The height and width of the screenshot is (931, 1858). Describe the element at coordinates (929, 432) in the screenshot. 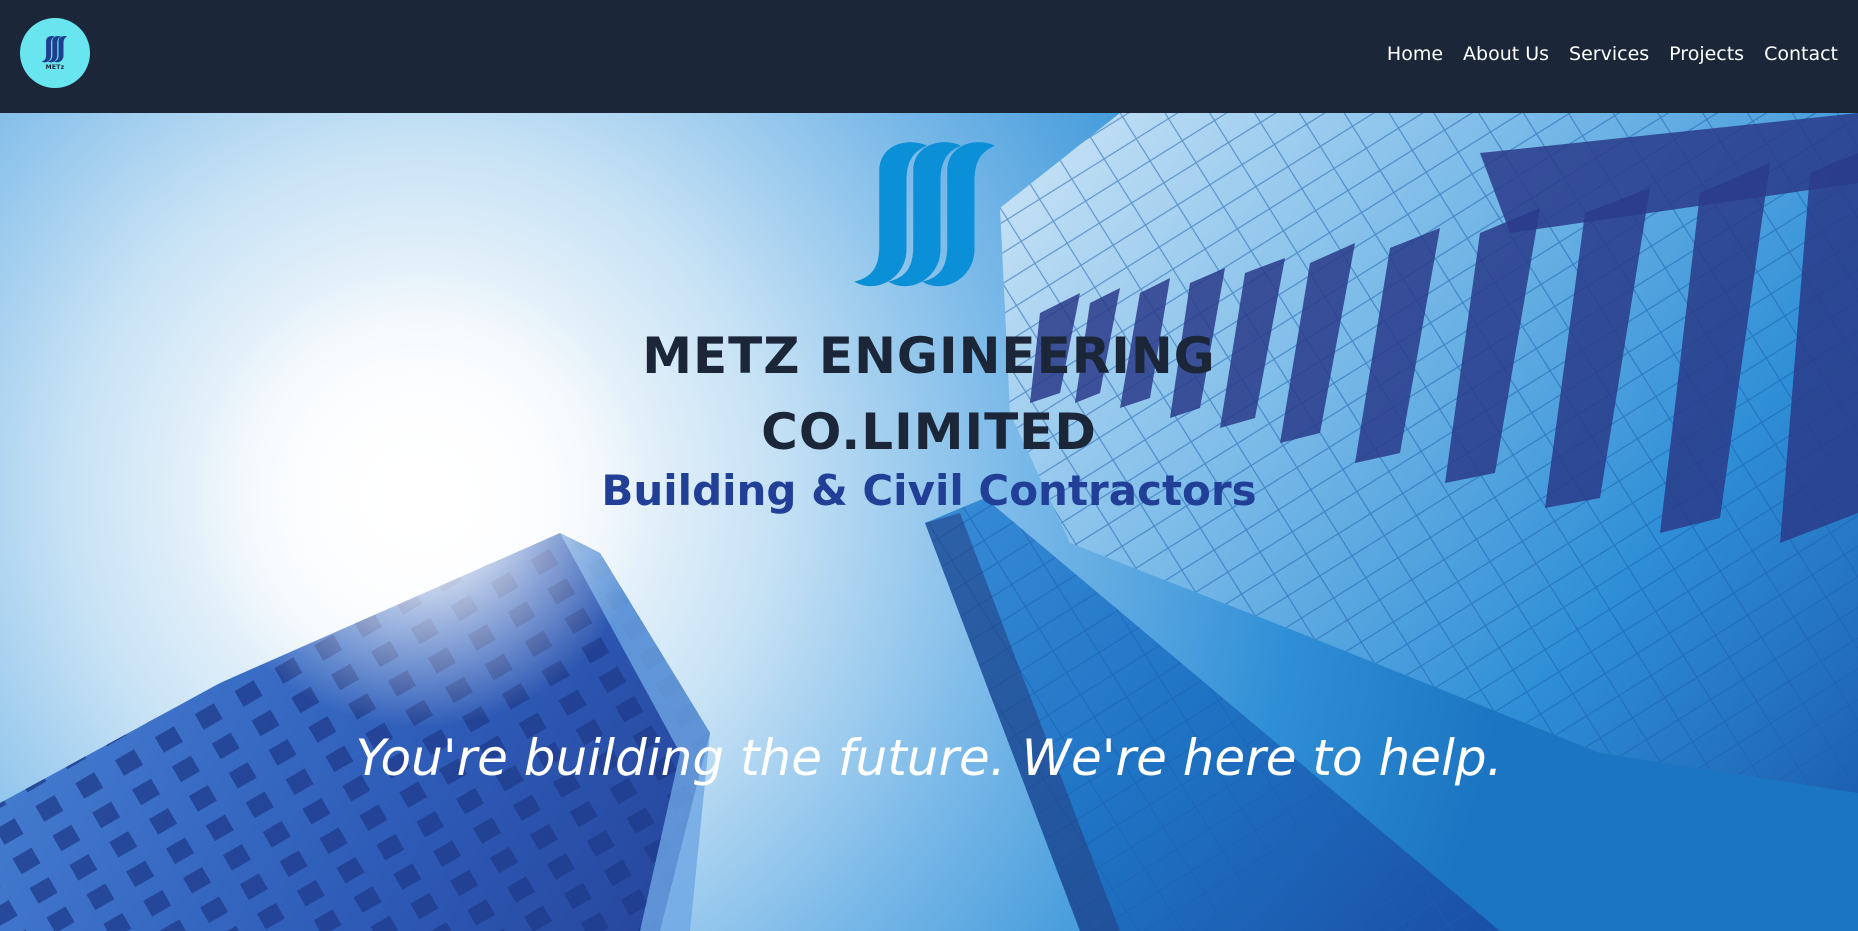

I see `company-title-line2: CO.LIMITED` at that location.